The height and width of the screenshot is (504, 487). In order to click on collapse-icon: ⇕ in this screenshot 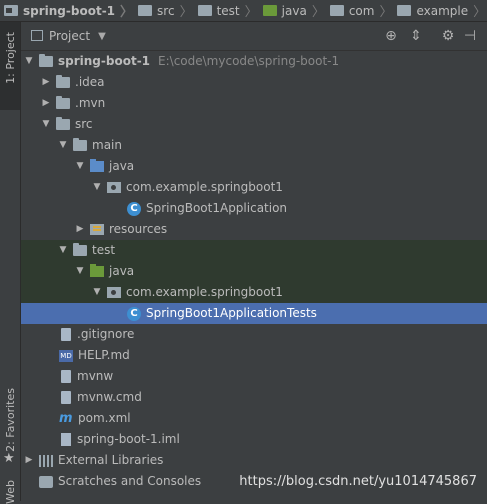, I will do `click(416, 36)`.